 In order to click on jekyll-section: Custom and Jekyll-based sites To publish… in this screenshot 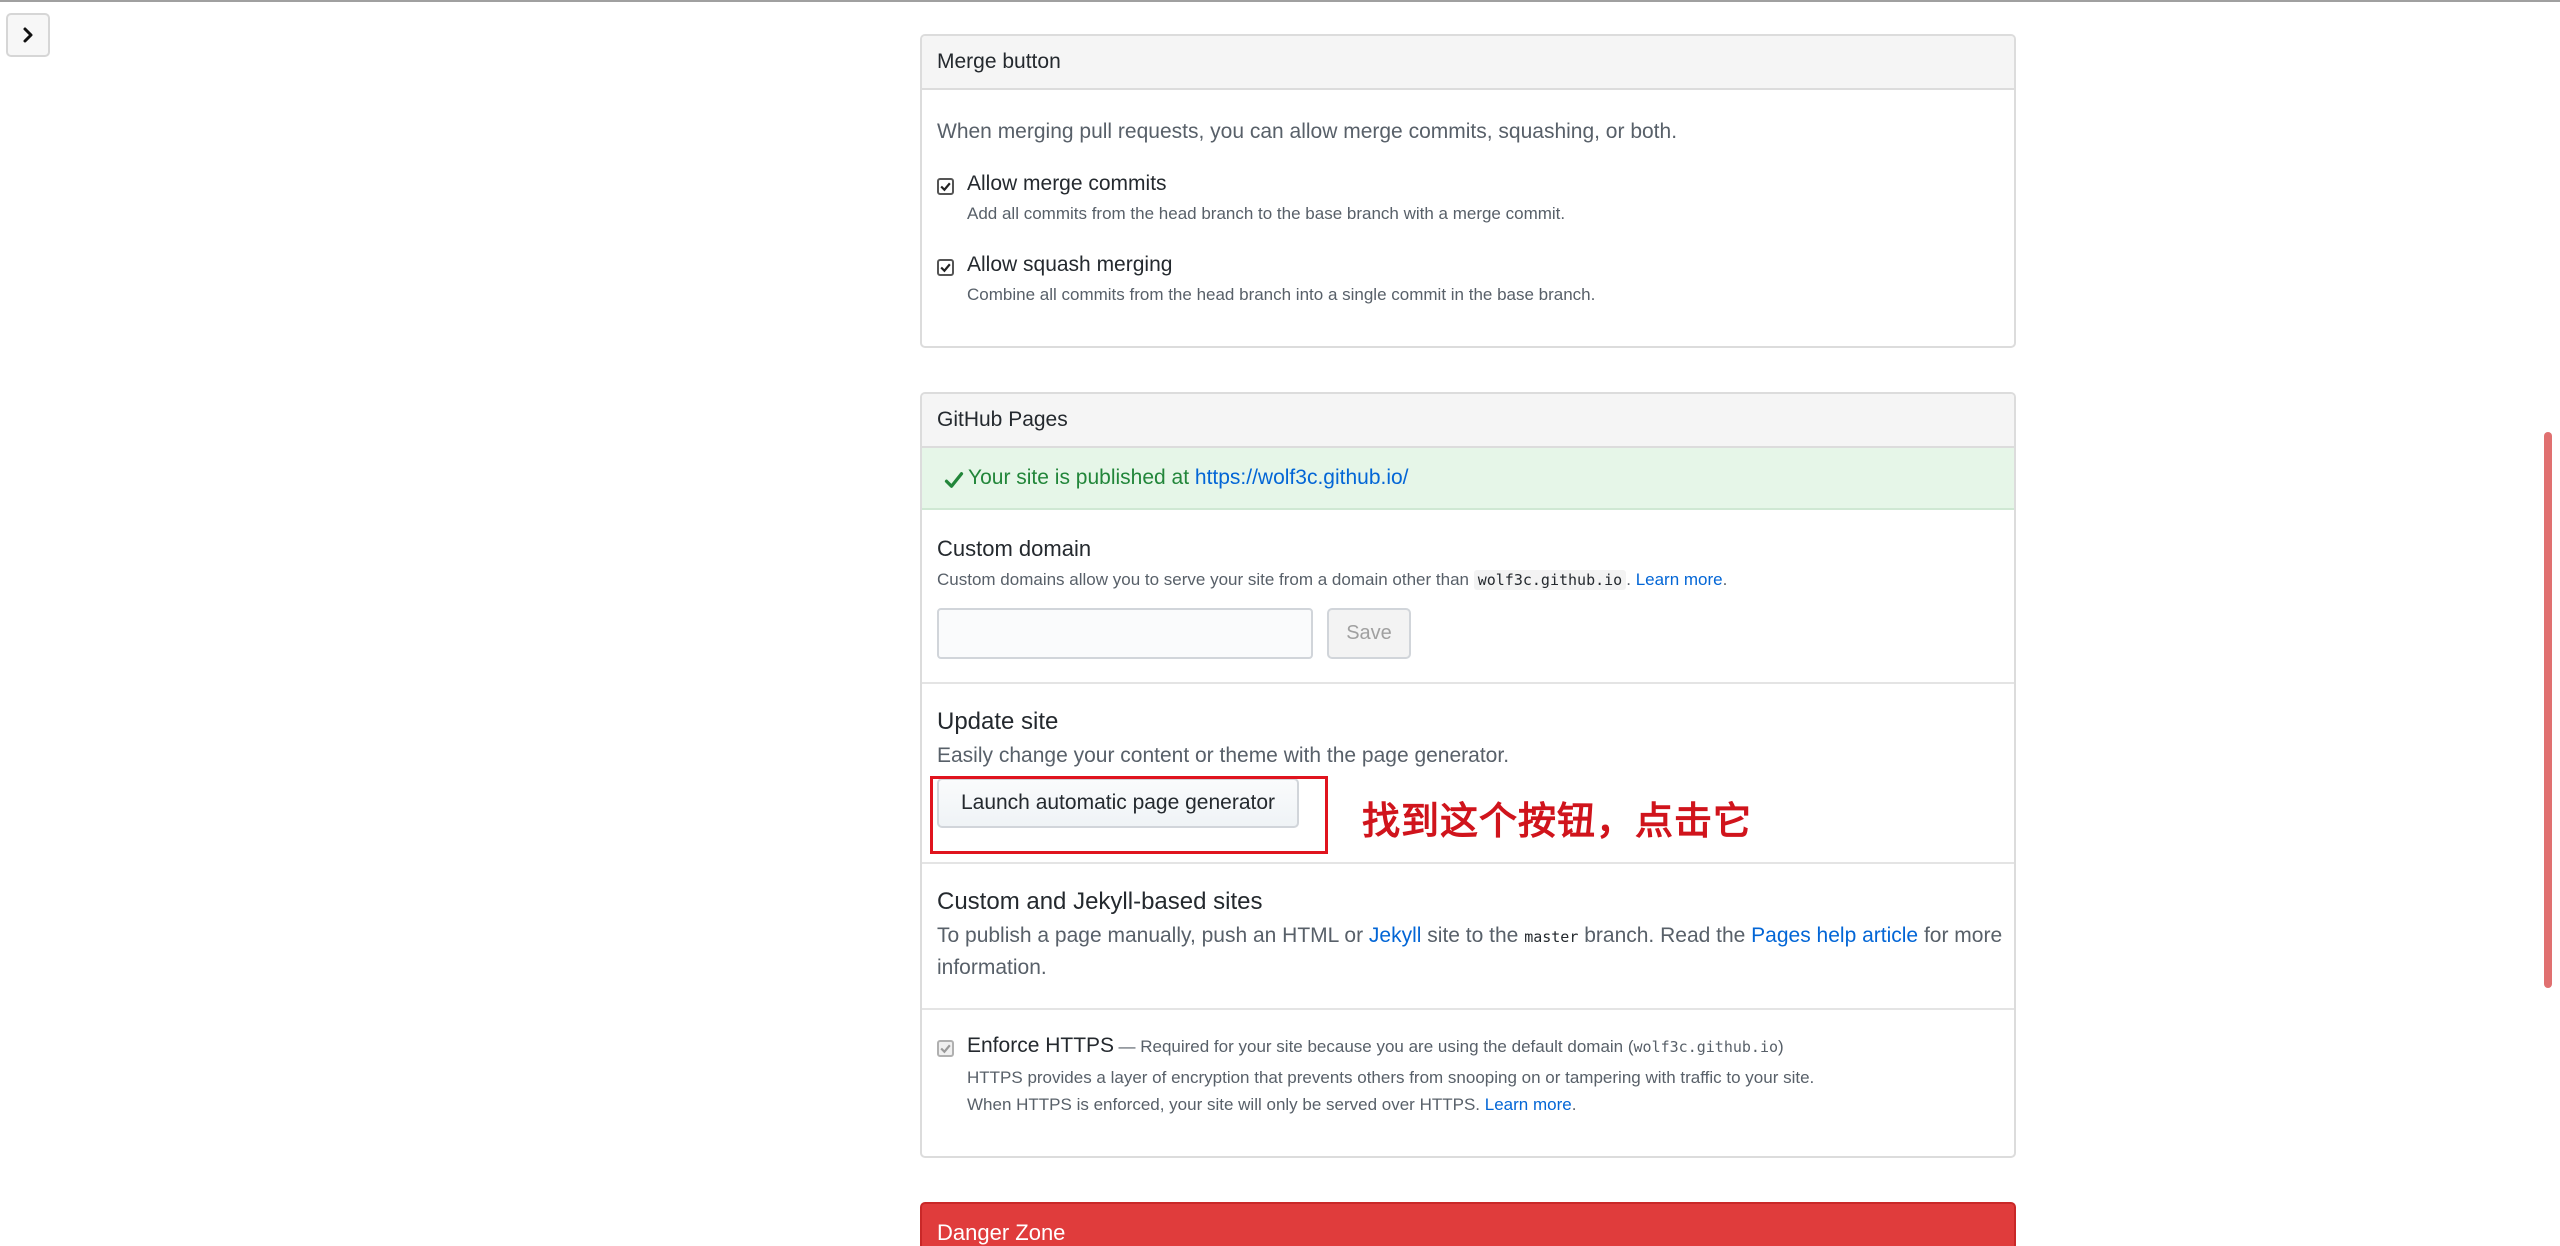, I will do `click(1468, 935)`.